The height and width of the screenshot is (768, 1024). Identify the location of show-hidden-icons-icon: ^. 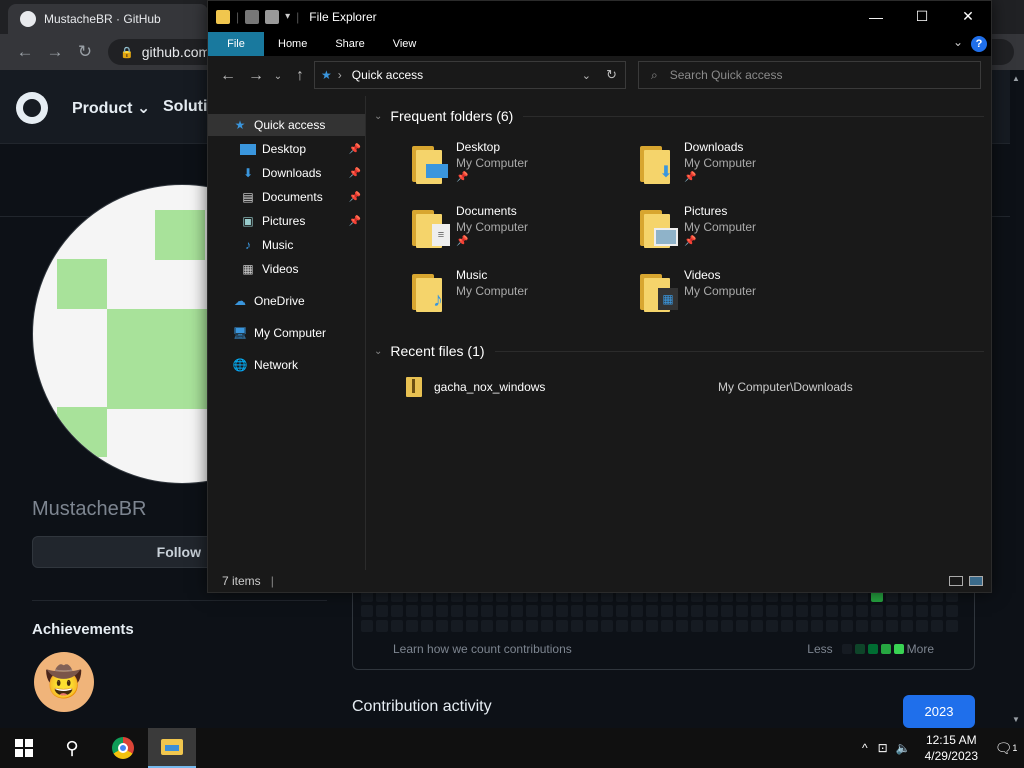
(865, 748).